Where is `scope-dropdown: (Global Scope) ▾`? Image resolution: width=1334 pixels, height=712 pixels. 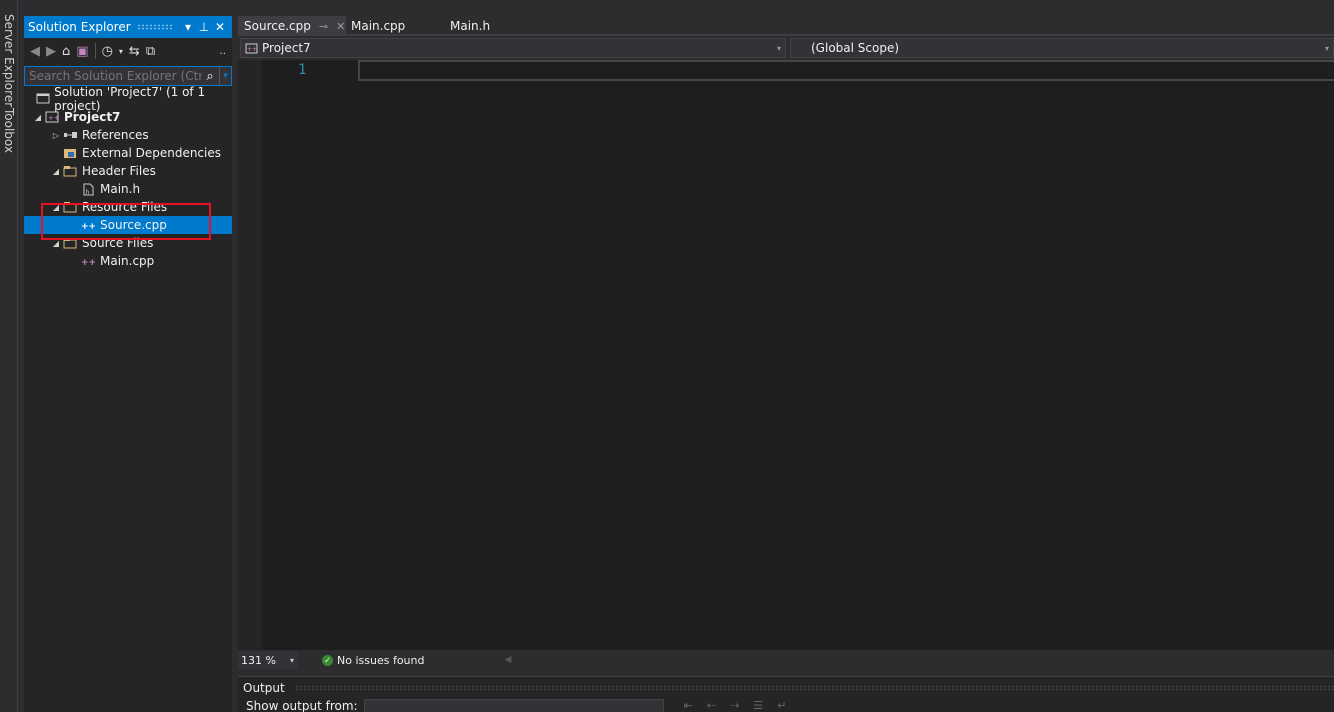
scope-dropdown: (Global Scope) ▾ is located at coordinates (1062, 48).